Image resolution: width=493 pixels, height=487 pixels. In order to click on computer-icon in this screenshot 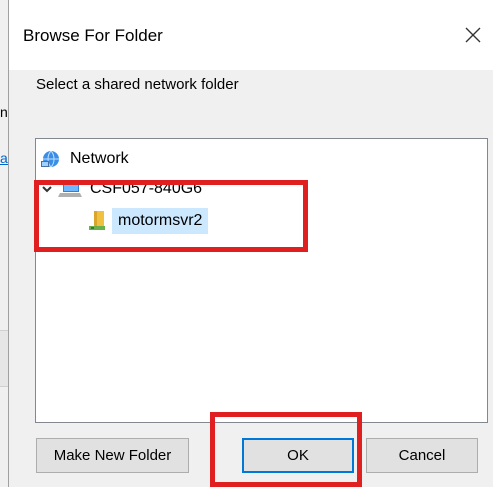, I will do `click(70, 189)`.